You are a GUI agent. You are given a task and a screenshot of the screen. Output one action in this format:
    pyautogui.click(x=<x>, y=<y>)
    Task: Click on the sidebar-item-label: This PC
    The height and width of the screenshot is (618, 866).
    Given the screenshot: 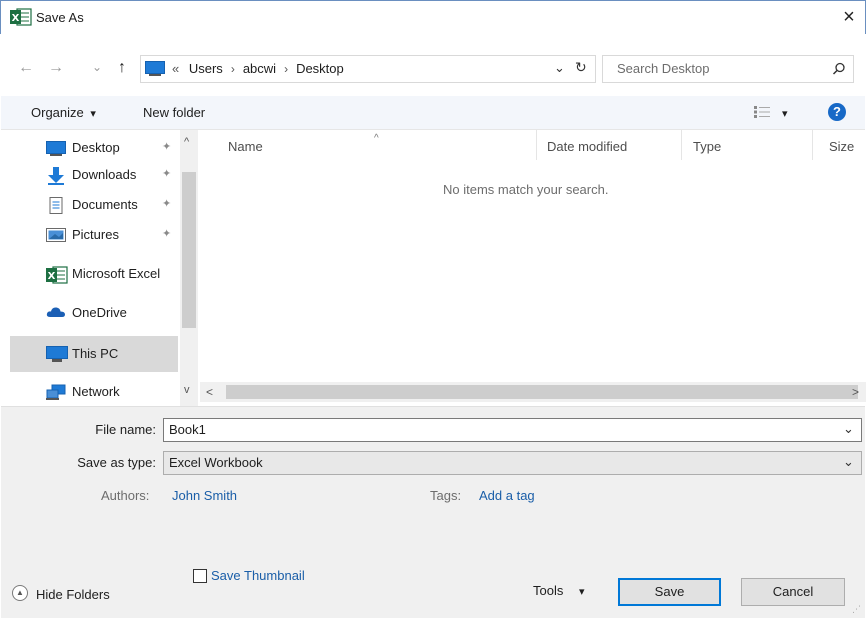 What is the action you would take?
    pyautogui.click(x=95, y=353)
    